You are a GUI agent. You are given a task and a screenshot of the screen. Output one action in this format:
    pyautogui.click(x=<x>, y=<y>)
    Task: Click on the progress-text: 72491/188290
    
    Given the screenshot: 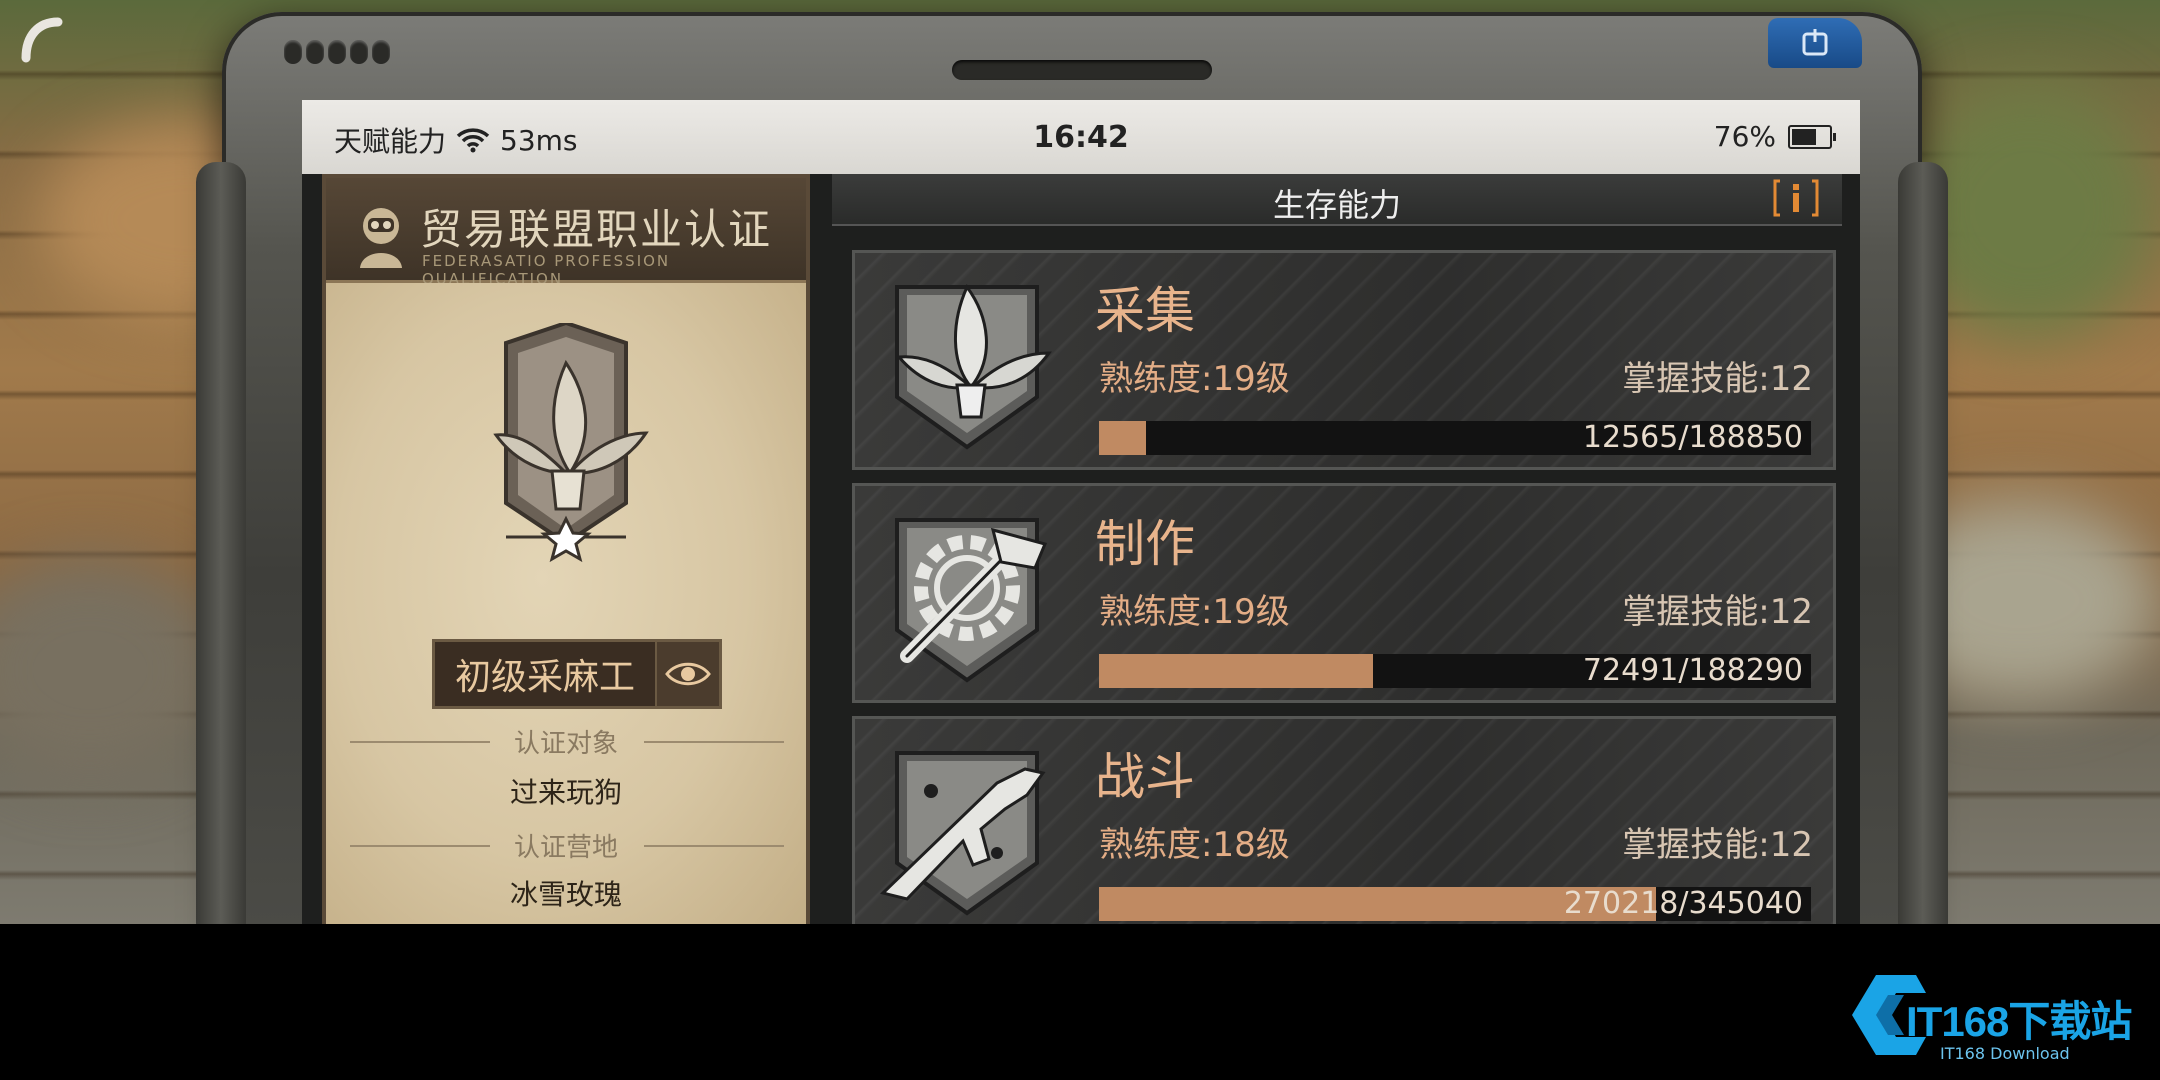 What is the action you would take?
    pyautogui.click(x=1692, y=670)
    